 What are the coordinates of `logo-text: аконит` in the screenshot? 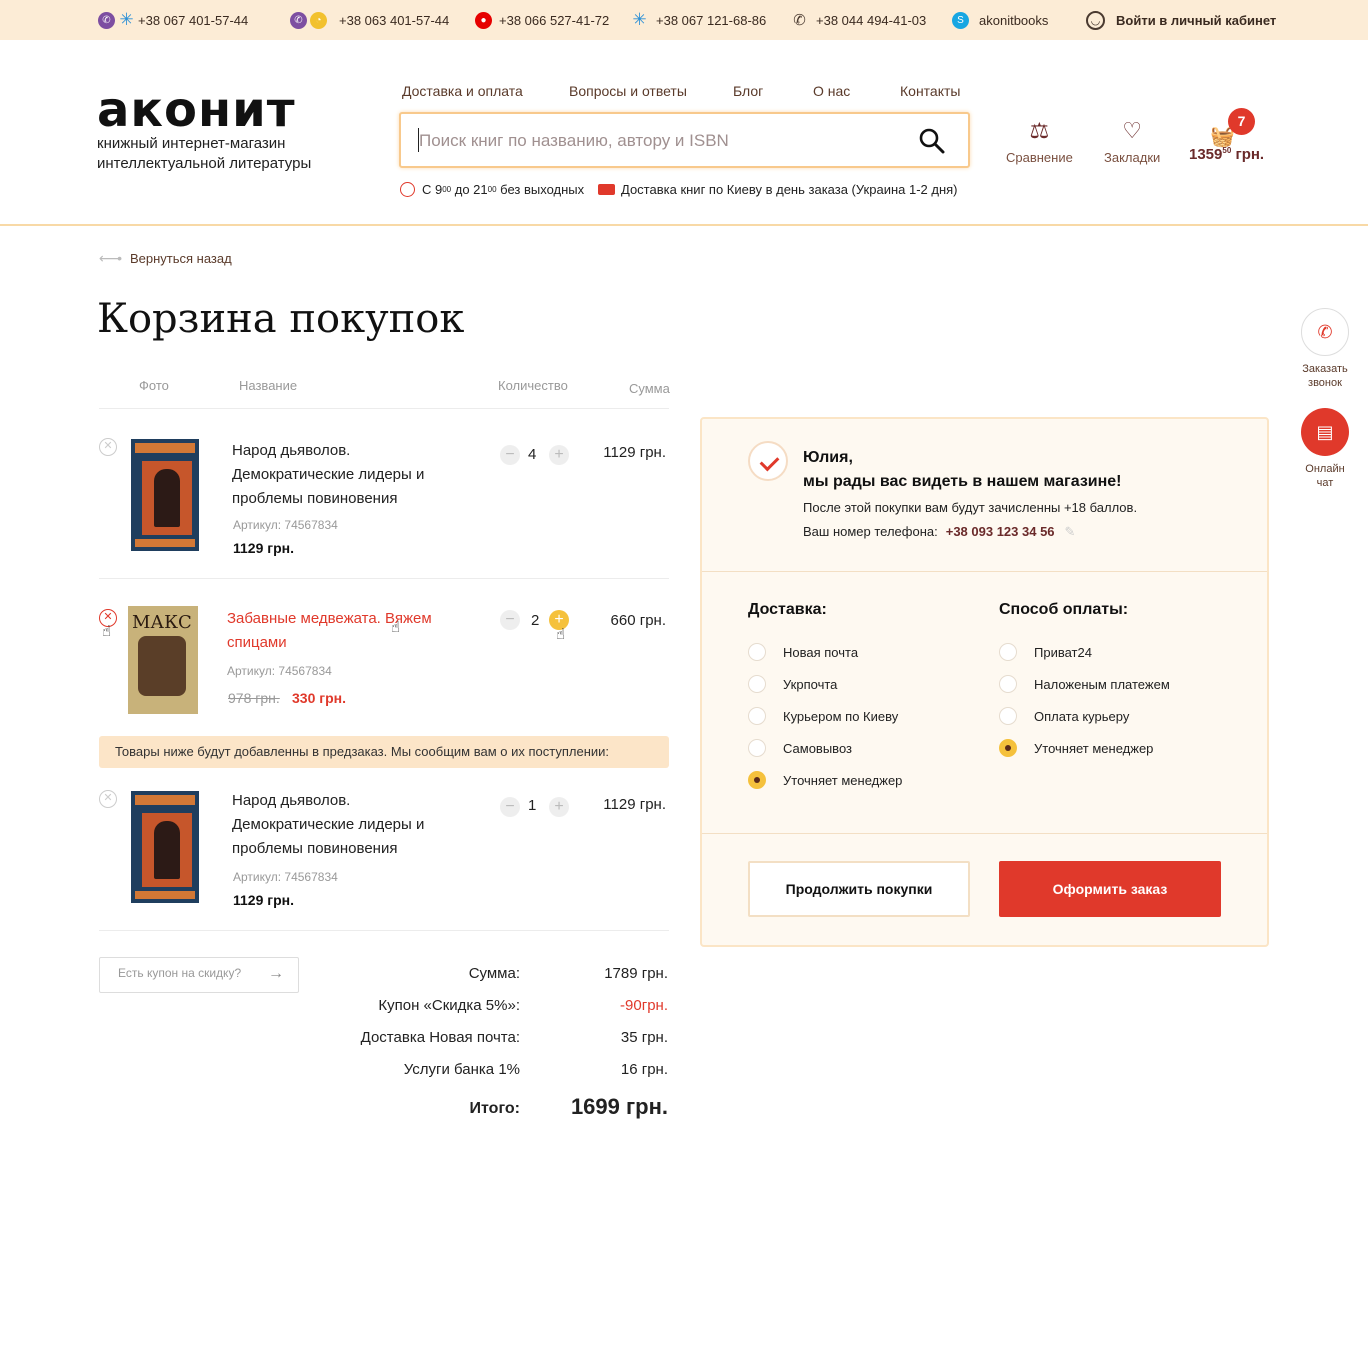 It's located at (196, 110).